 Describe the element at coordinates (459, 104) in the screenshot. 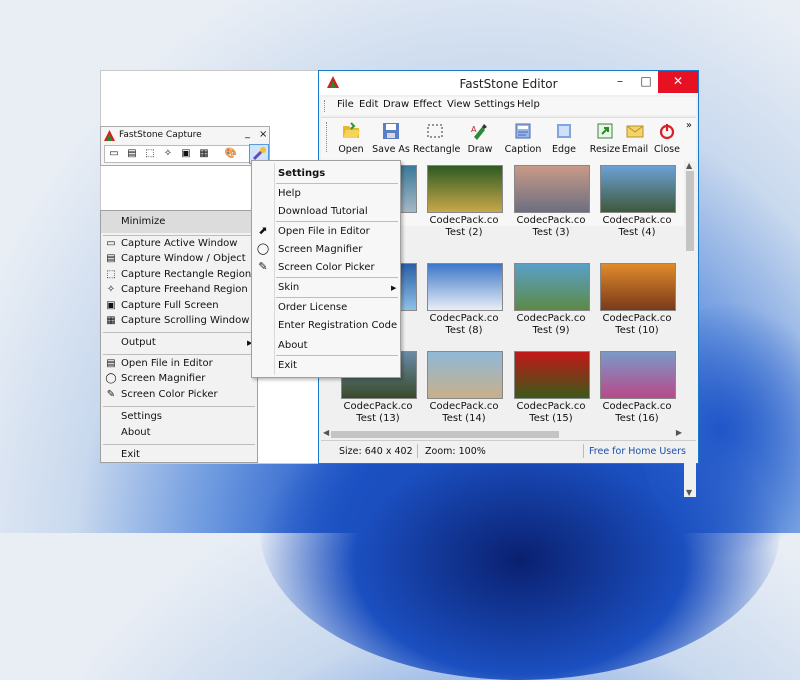

I see `menu-view: View` at that location.